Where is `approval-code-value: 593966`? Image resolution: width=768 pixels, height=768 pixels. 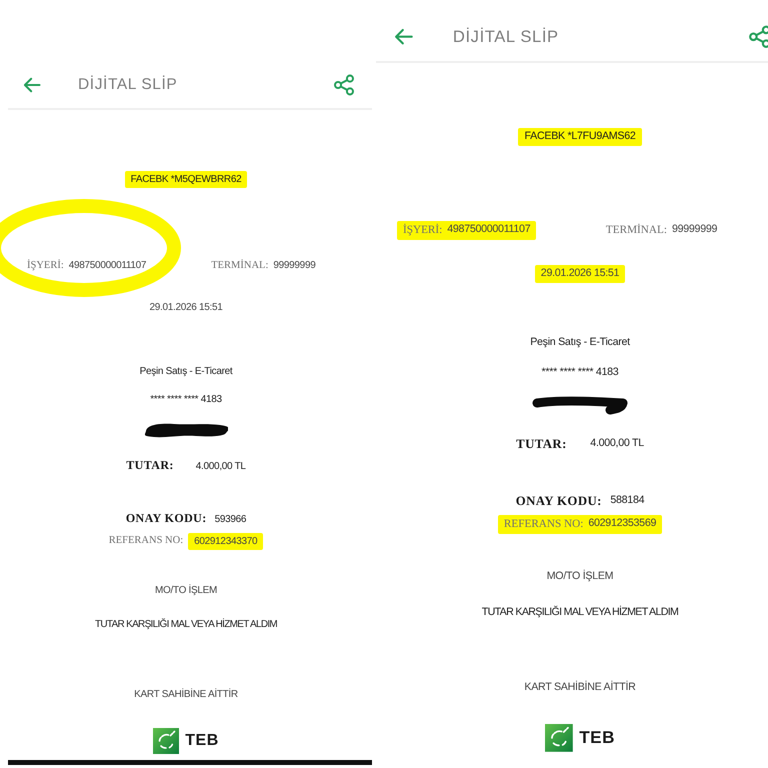 approval-code-value: 593966 is located at coordinates (230, 519).